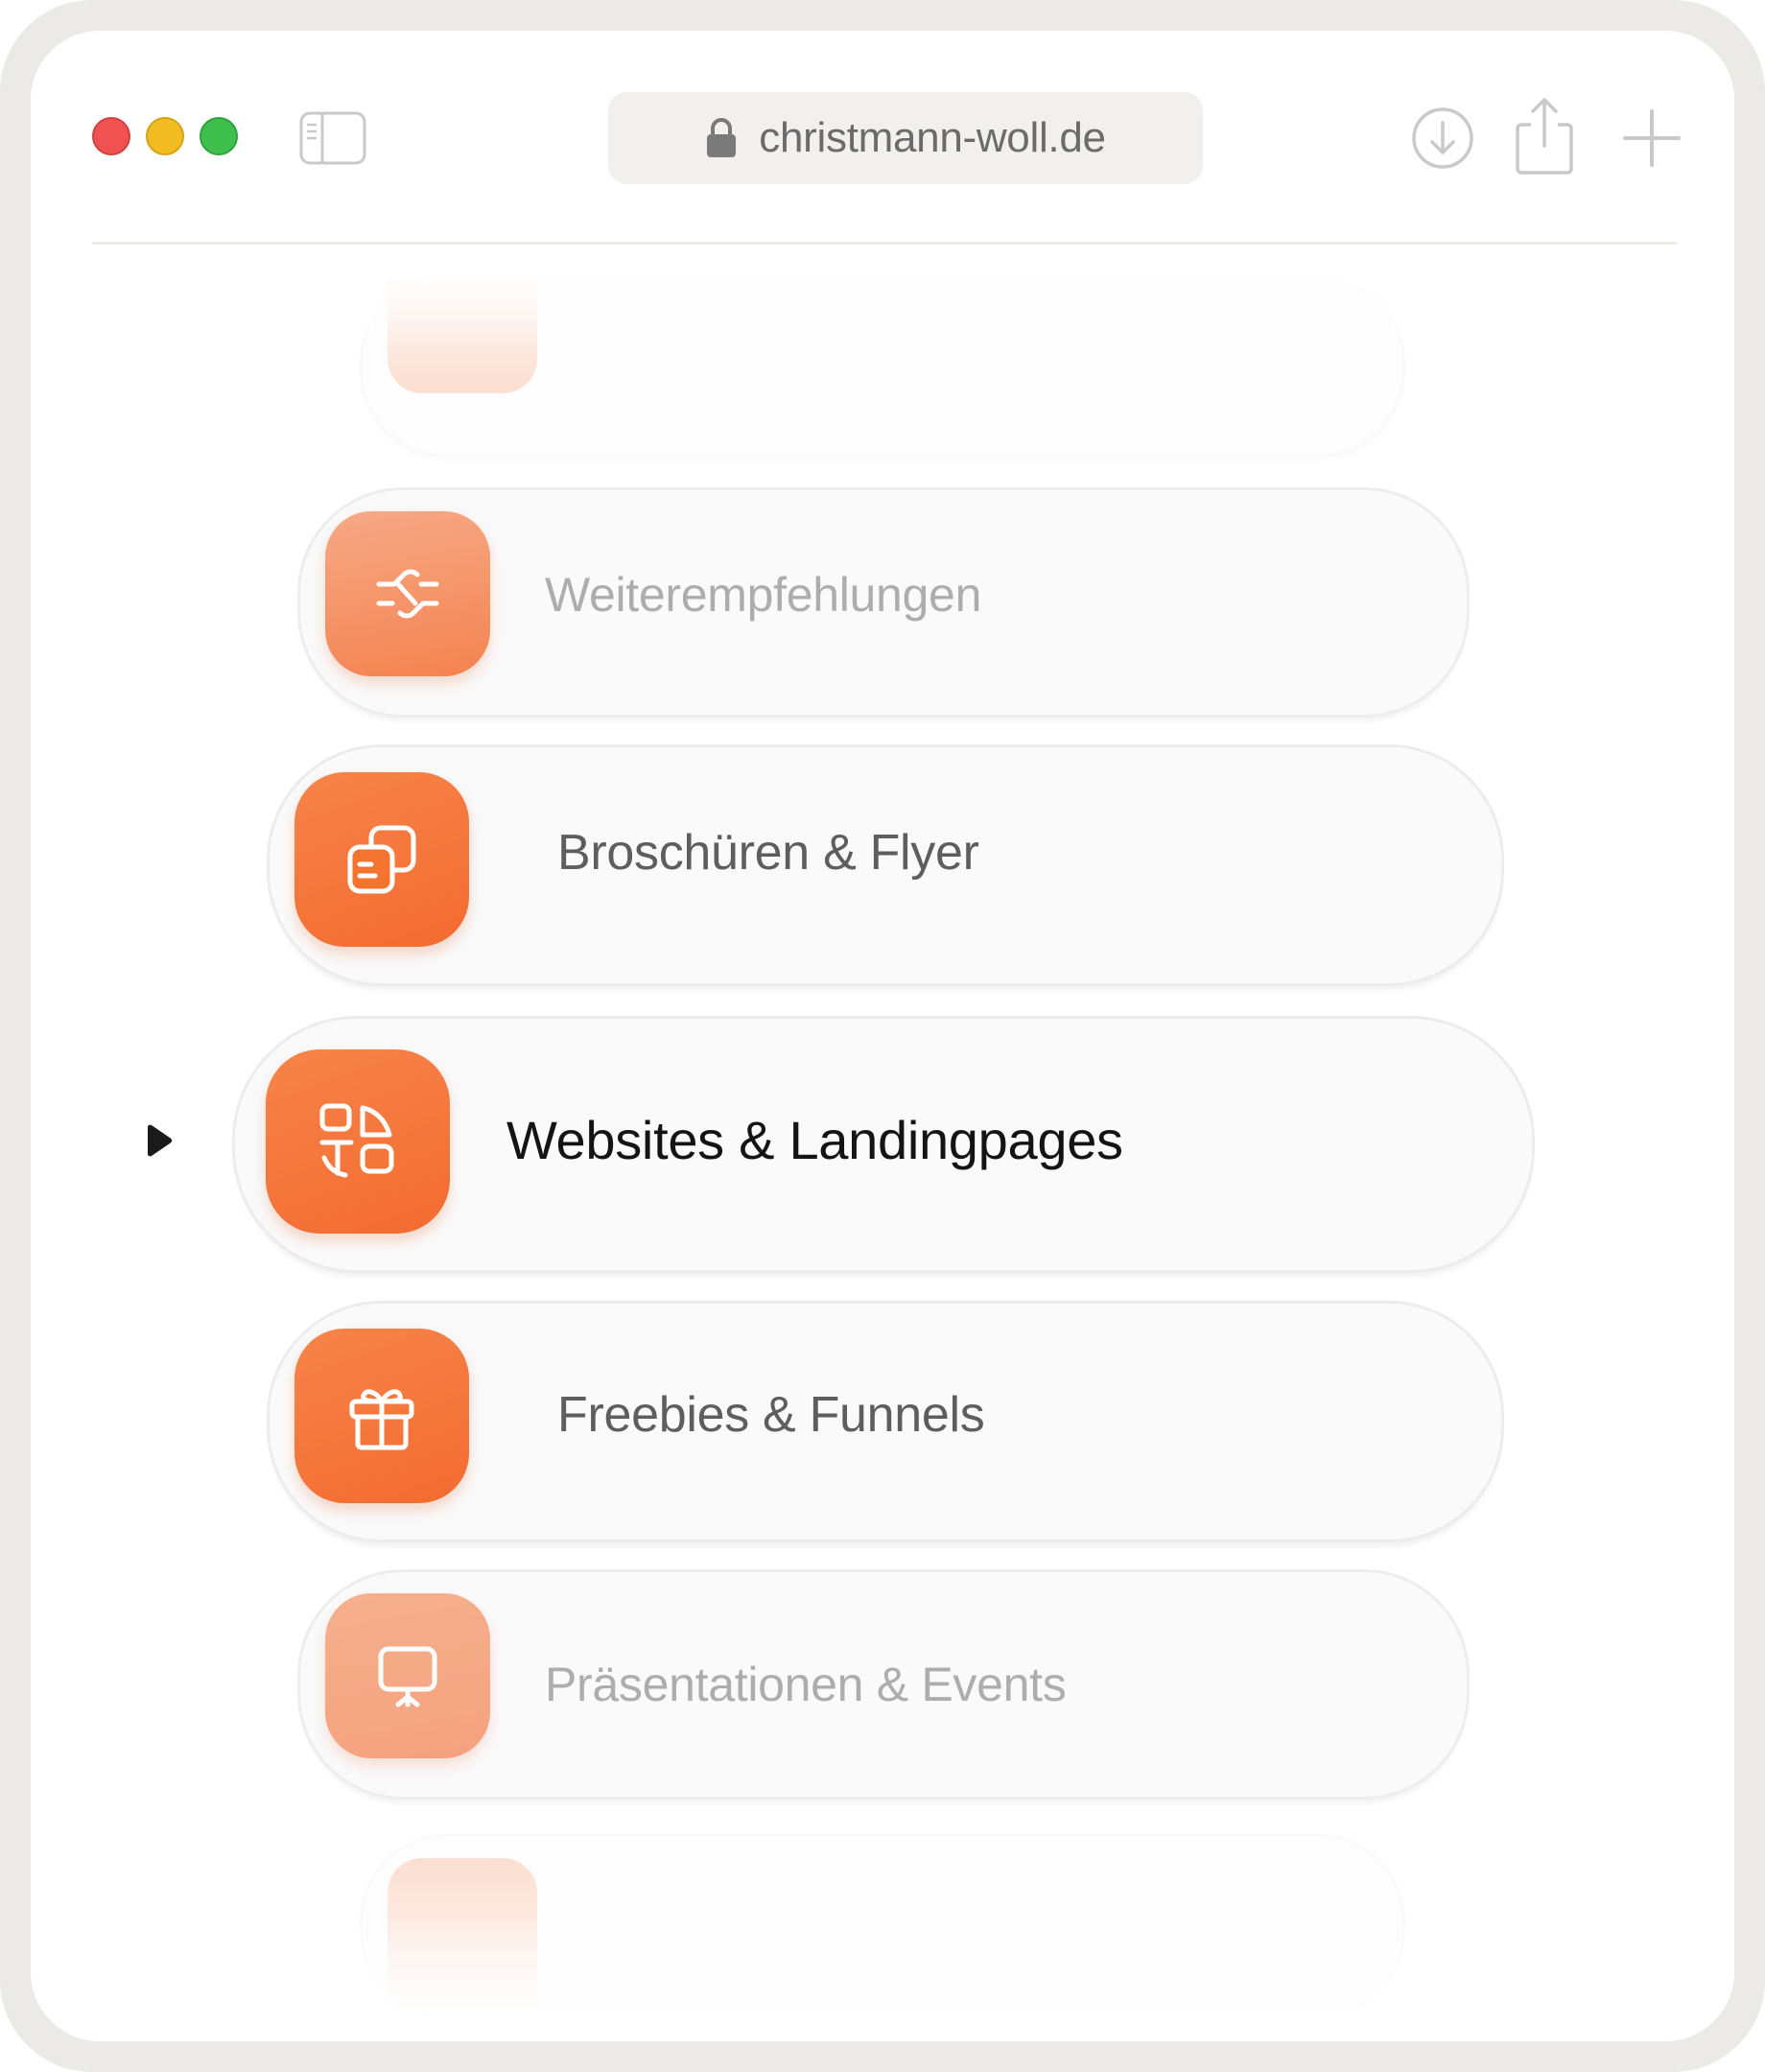  I want to click on browser-toolbar: christmann-woll.de, so click(882, 136).